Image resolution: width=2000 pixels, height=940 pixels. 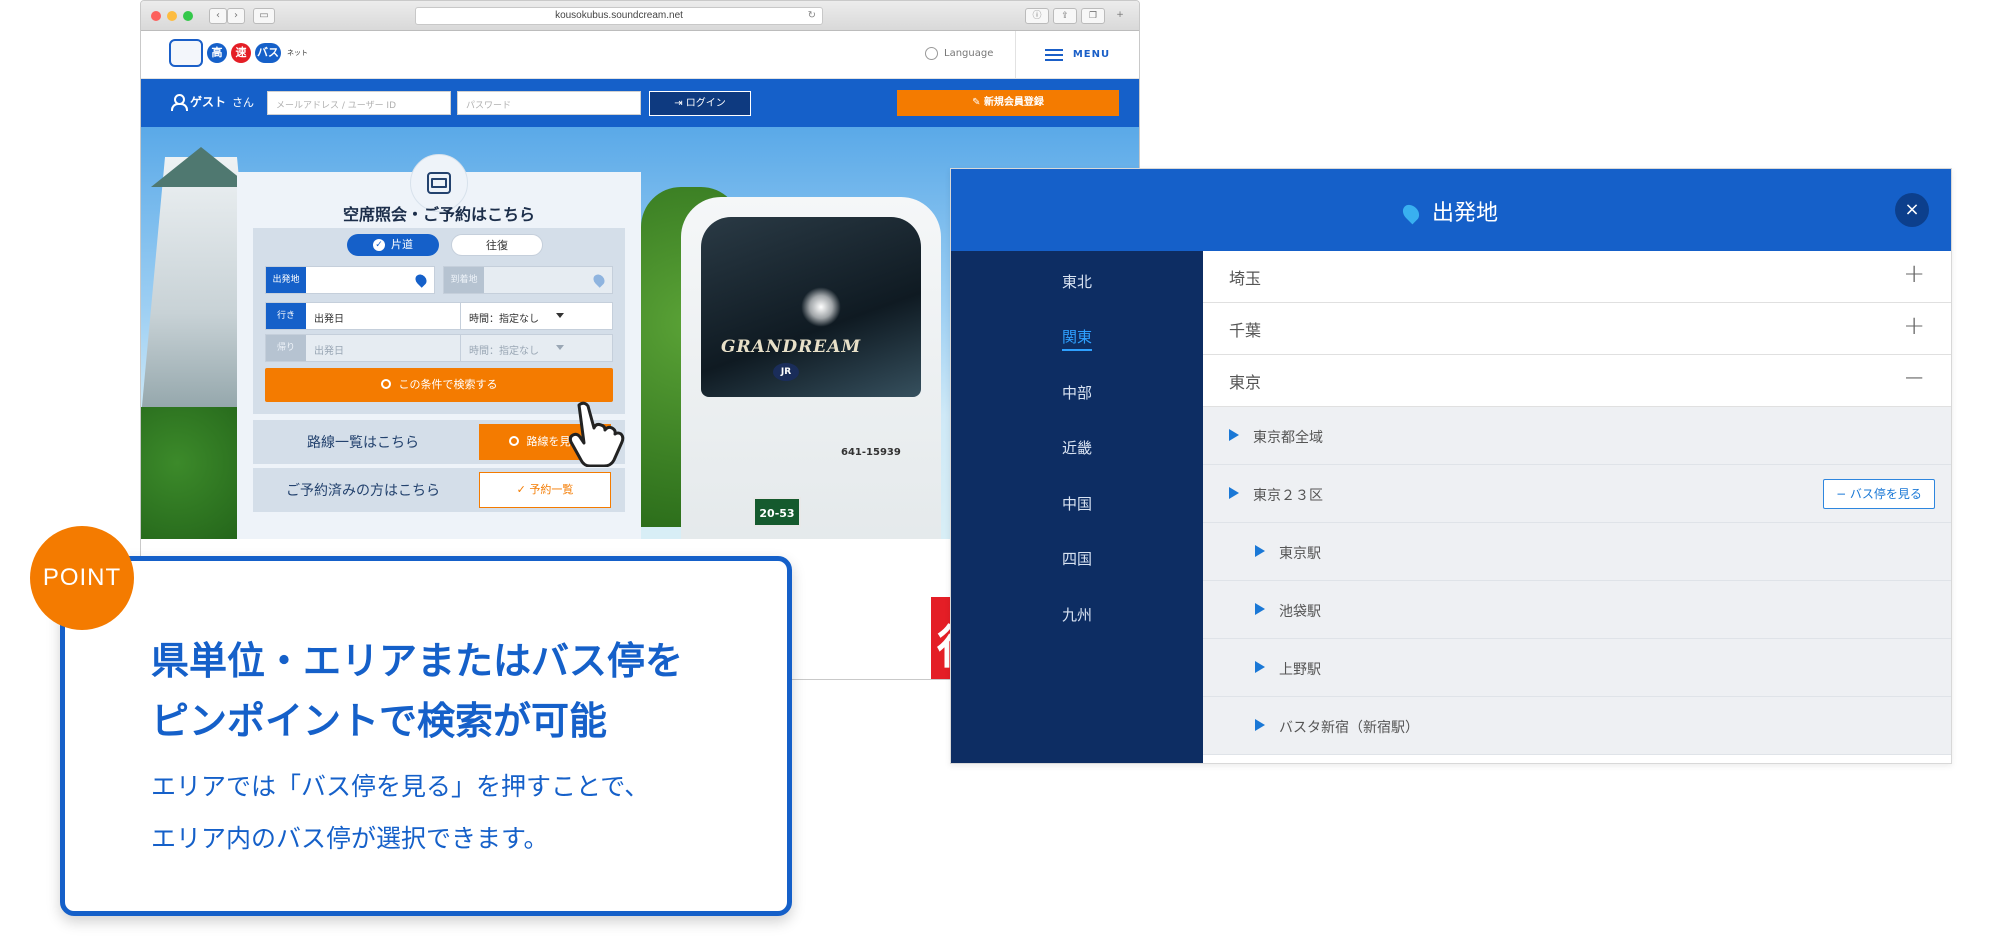 I want to click on area-name: 東京２３区, so click(x=1288, y=496).